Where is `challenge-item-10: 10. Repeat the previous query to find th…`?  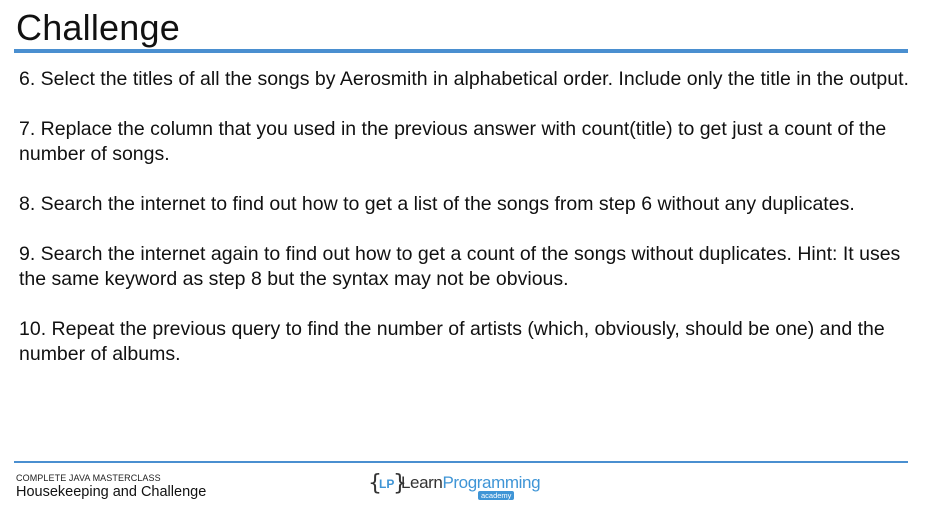 challenge-item-10: 10. Repeat the previous query to find th… is located at coordinates (455, 341).